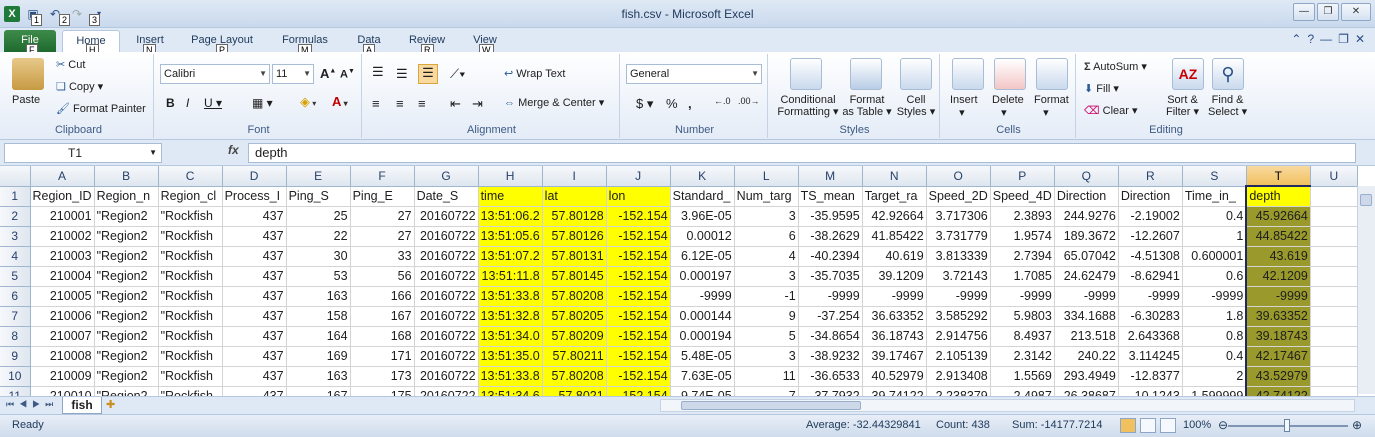  What do you see at coordinates (958, 336) in the screenshot?
I see `cell: 2.914756` at bounding box center [958, 336].